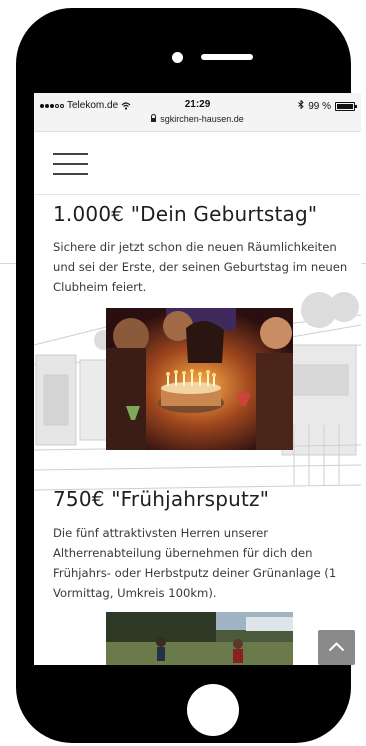 Image resolution: width=366 pixels, height=746 pixels. What do you see at coordinates (319, 106) in the screenshot?
I see `battery-percent: 99 %` at bounding box center [319, 106].